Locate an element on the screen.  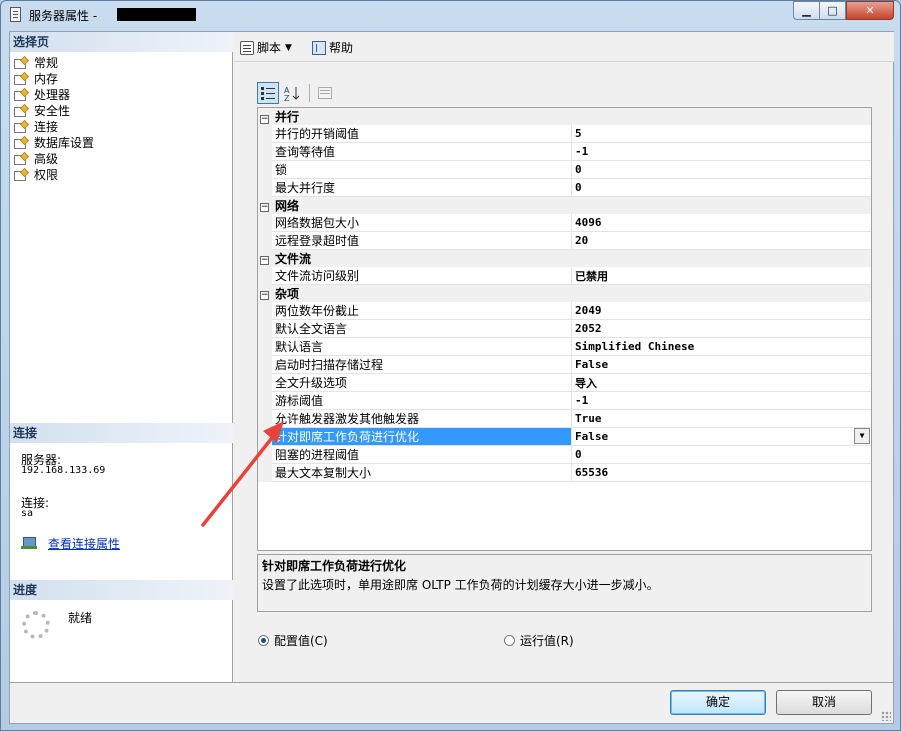
property-row: 远程登录超时值 20 is located at coordinates (564, 240).